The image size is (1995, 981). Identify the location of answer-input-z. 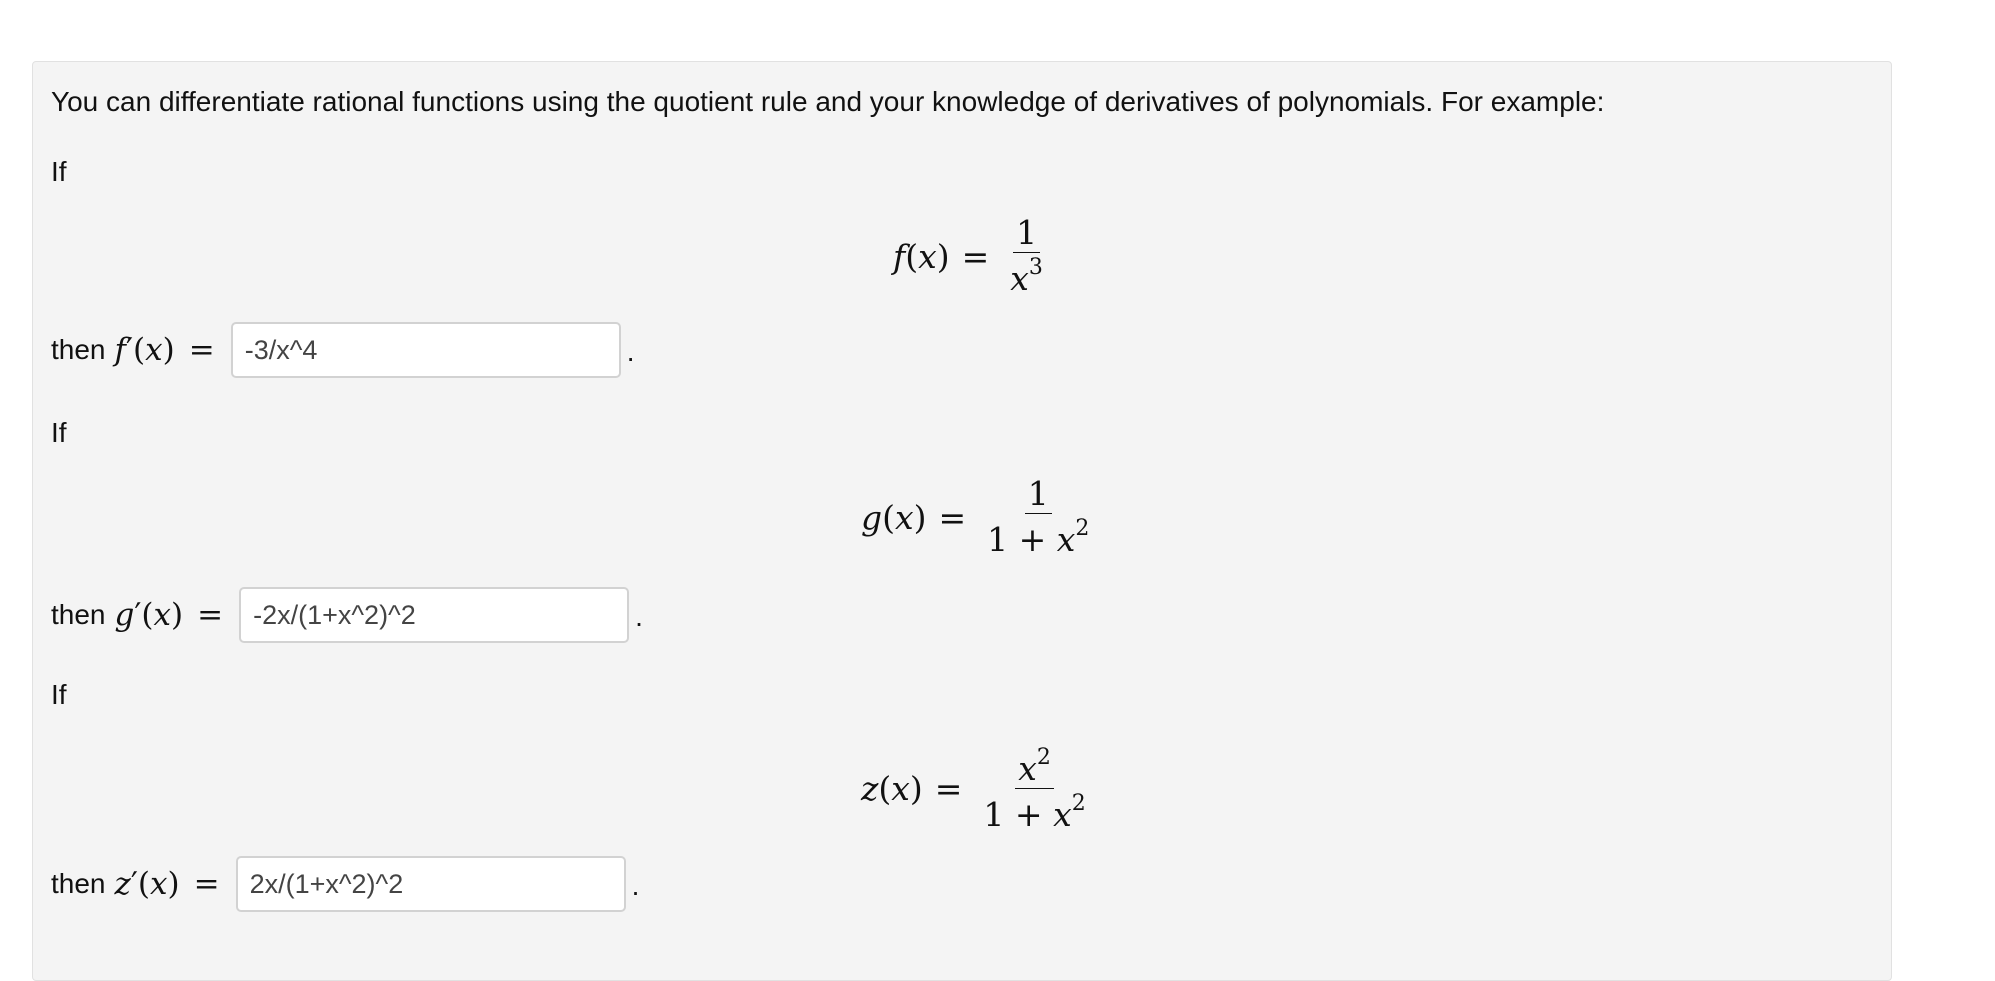
(430, 884).